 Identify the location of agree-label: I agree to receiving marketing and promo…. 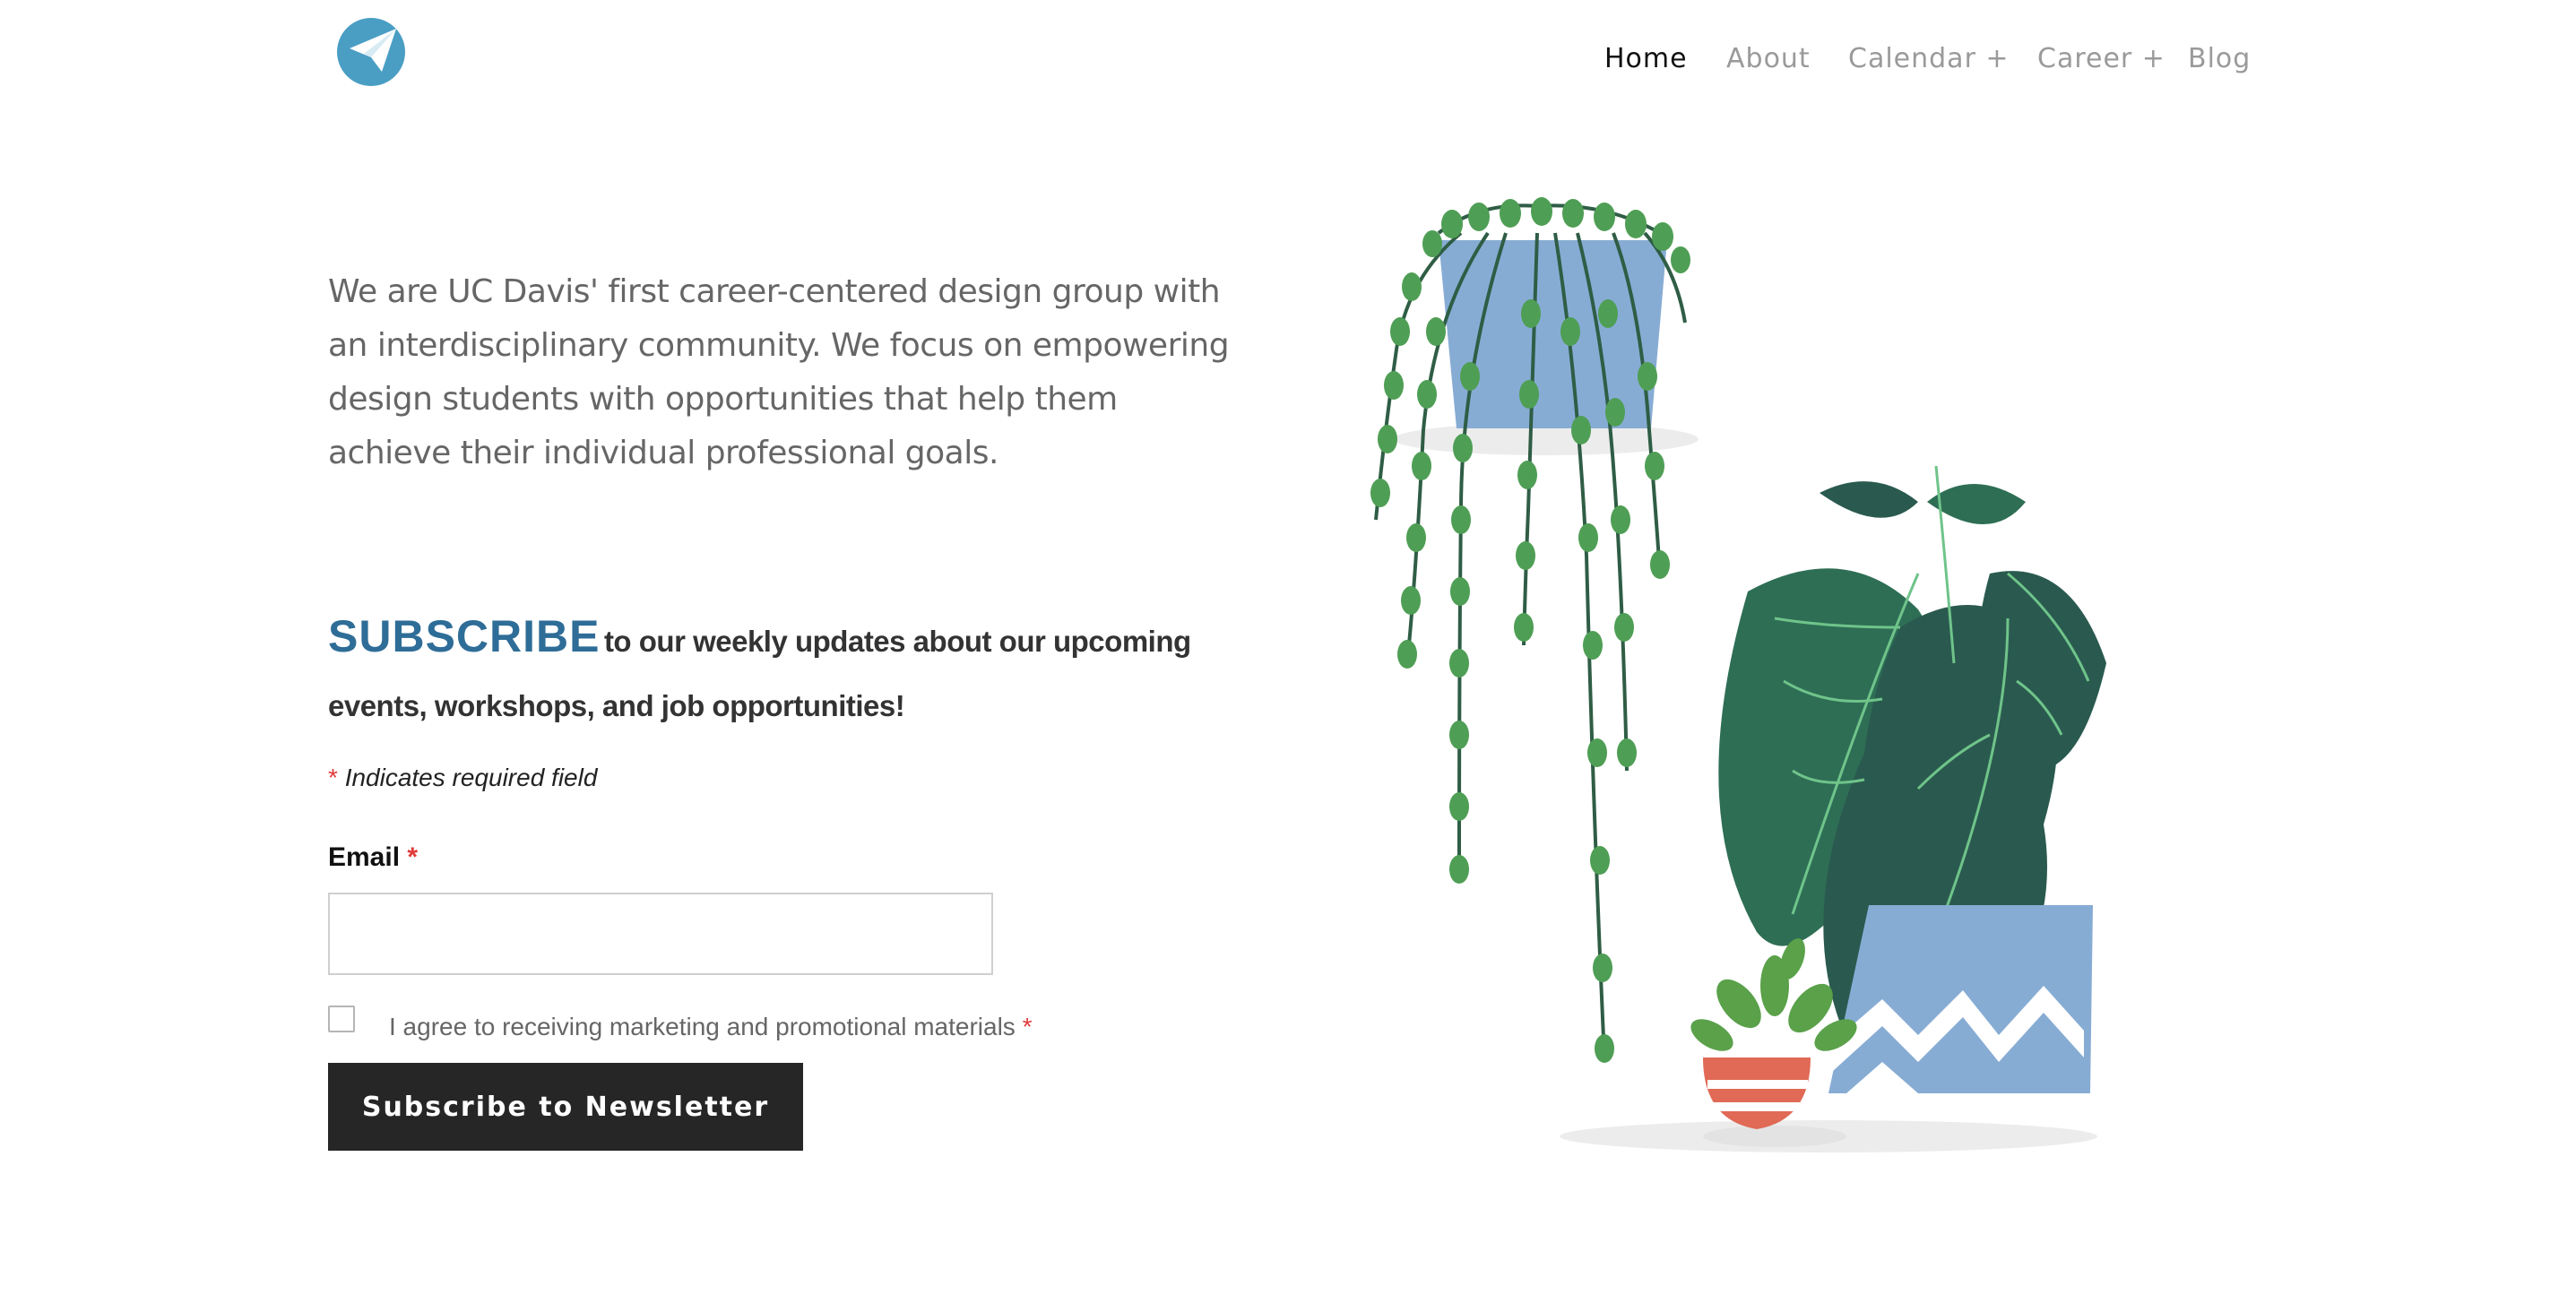
(710, 1027).